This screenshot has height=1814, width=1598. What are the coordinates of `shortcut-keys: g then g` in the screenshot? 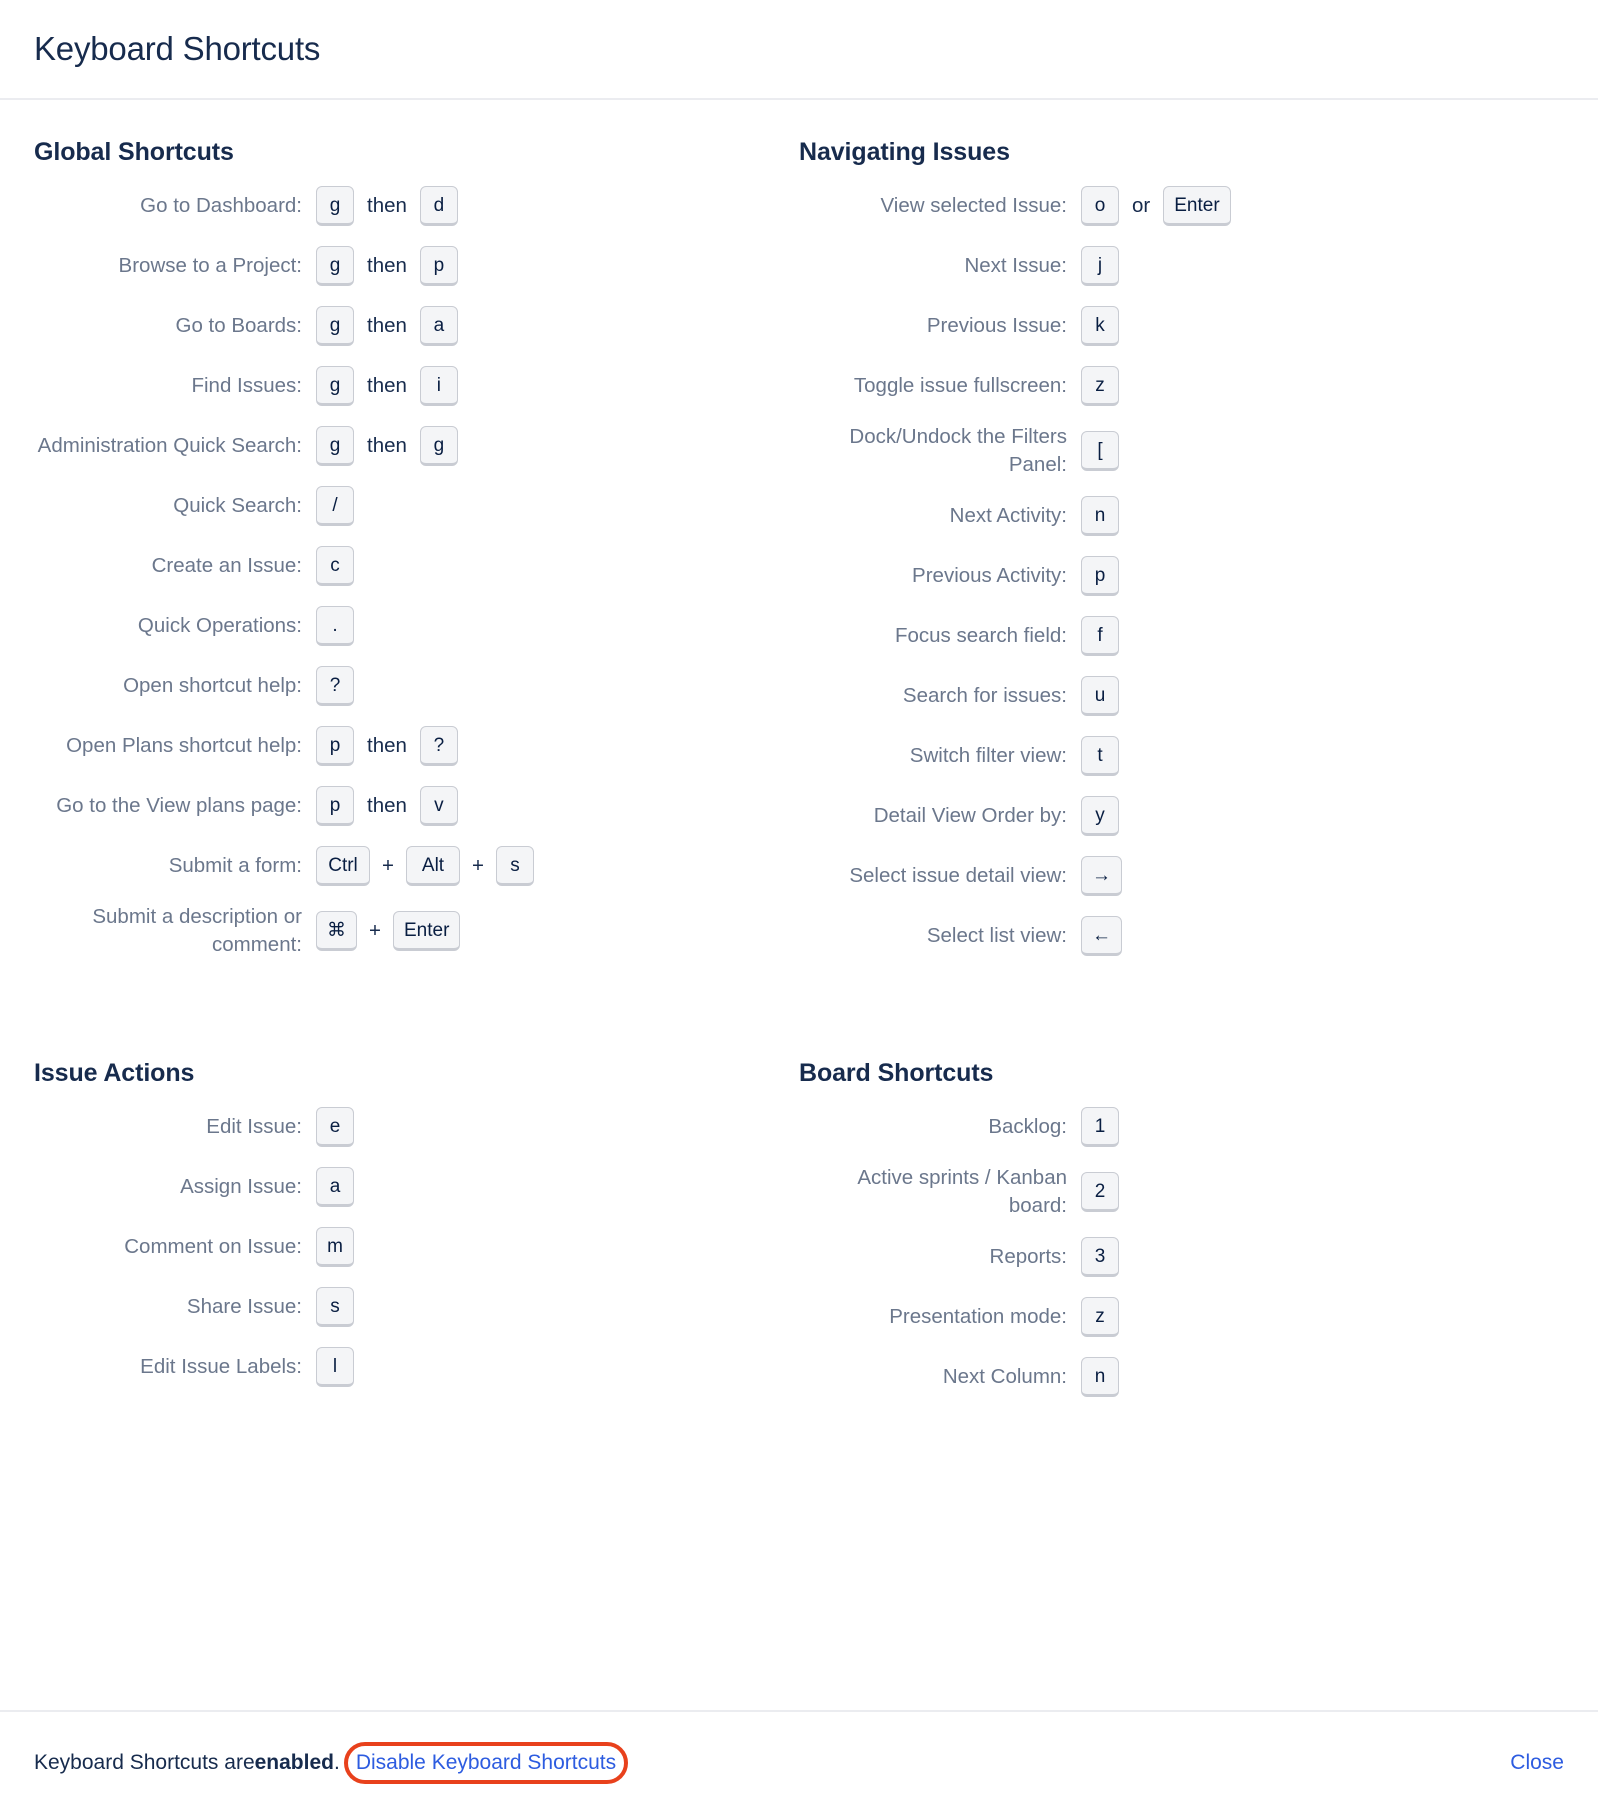 It's located at (387, 446).